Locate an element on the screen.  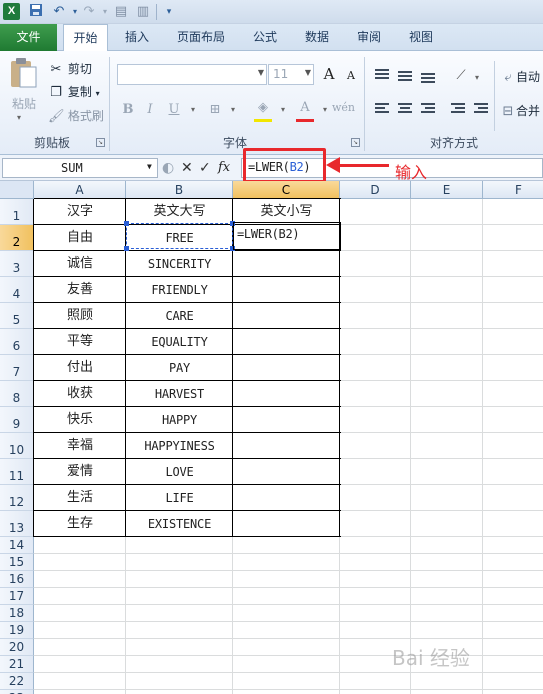
hanzi-cell: 快乐 is located at coordinates (80, 420).